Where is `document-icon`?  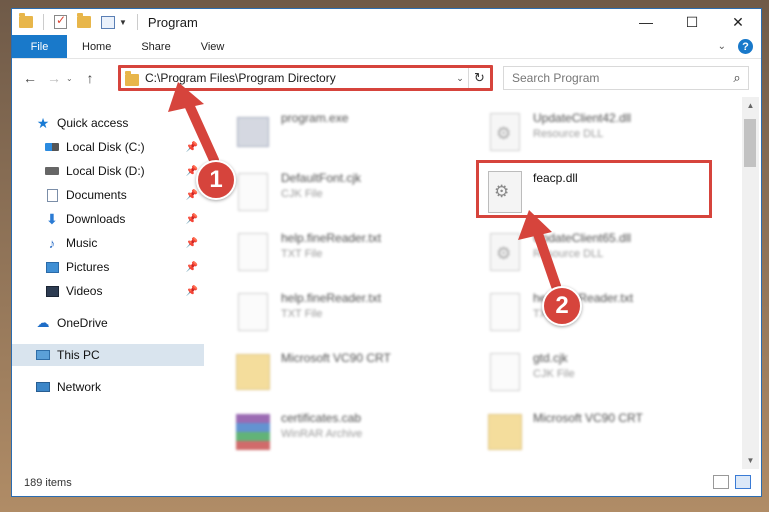 document-icon is located at coordinates (52, 195).